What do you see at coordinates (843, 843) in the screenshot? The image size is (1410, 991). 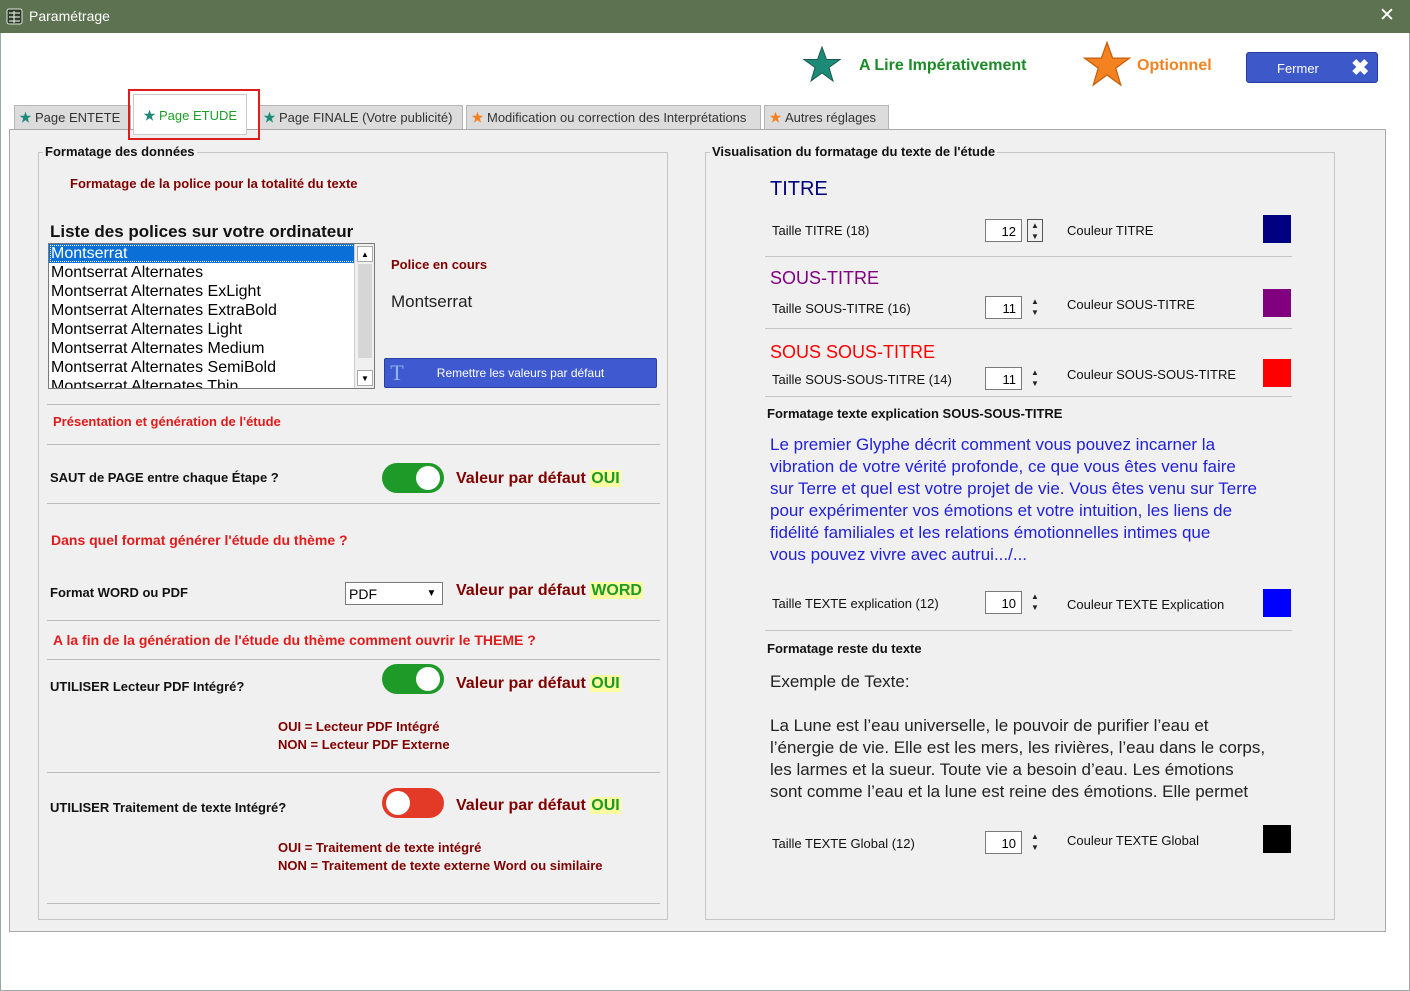 I see `global-size-label: Taille TEXTE Global (12)` at bounding box center [843, 843].